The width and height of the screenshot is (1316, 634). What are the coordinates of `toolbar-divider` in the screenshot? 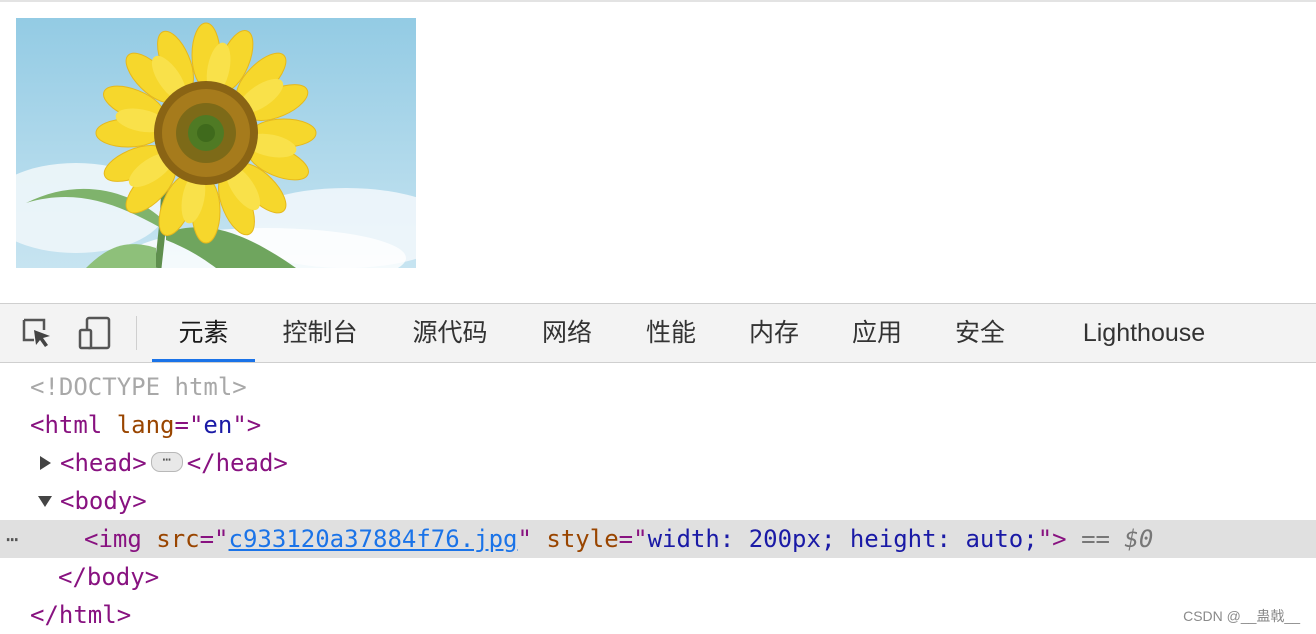 It's located at (136, 333).